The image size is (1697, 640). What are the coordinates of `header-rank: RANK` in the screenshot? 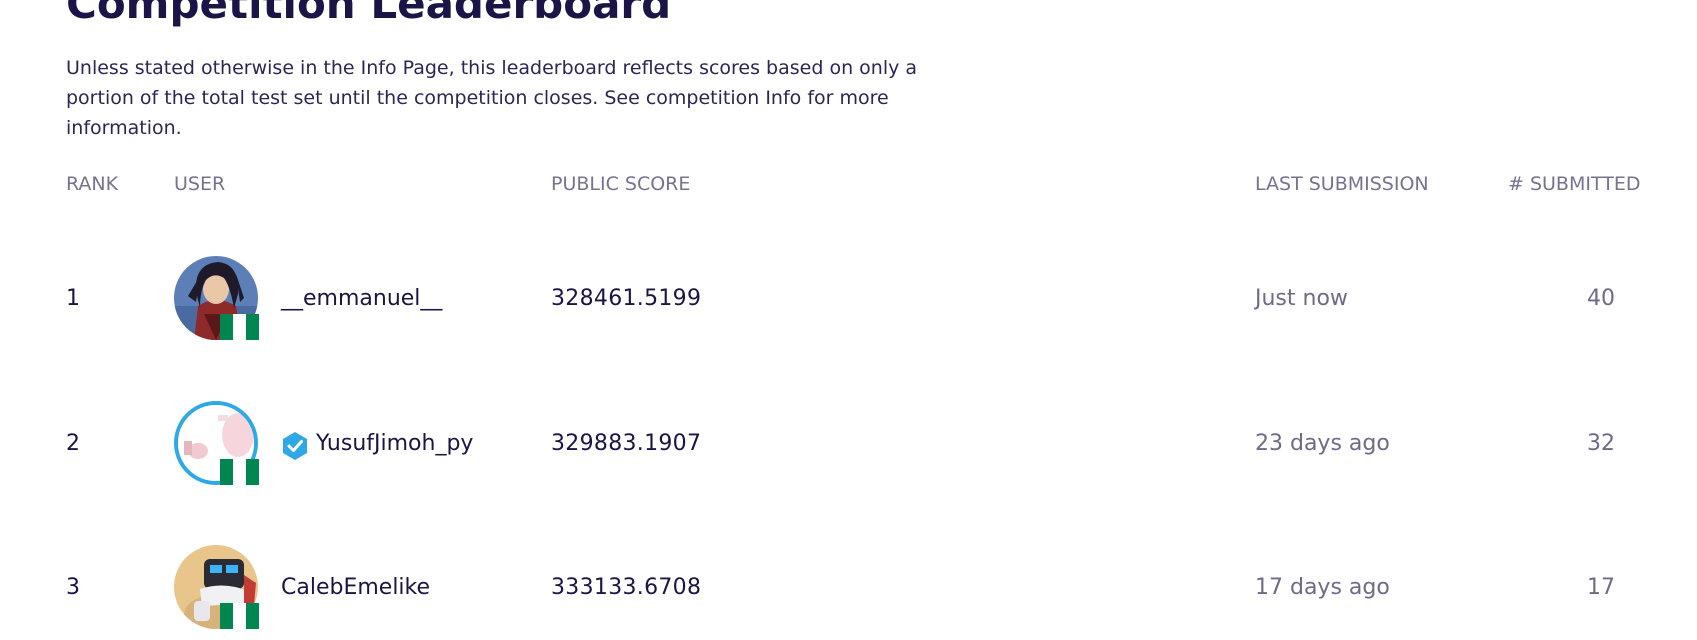 It's located at (92, 184).